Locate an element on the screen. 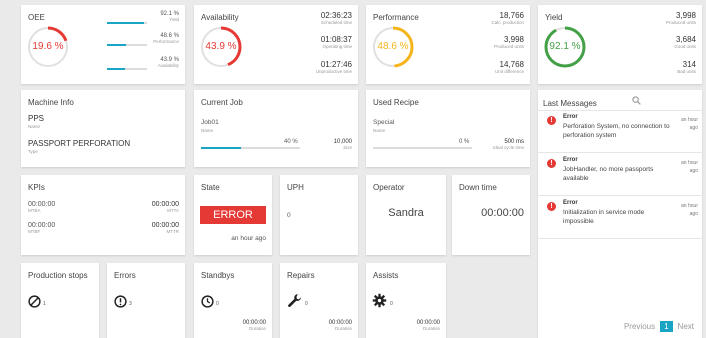  cycle-time-label: Ideal cycle time is located at coordinates (508, 147).